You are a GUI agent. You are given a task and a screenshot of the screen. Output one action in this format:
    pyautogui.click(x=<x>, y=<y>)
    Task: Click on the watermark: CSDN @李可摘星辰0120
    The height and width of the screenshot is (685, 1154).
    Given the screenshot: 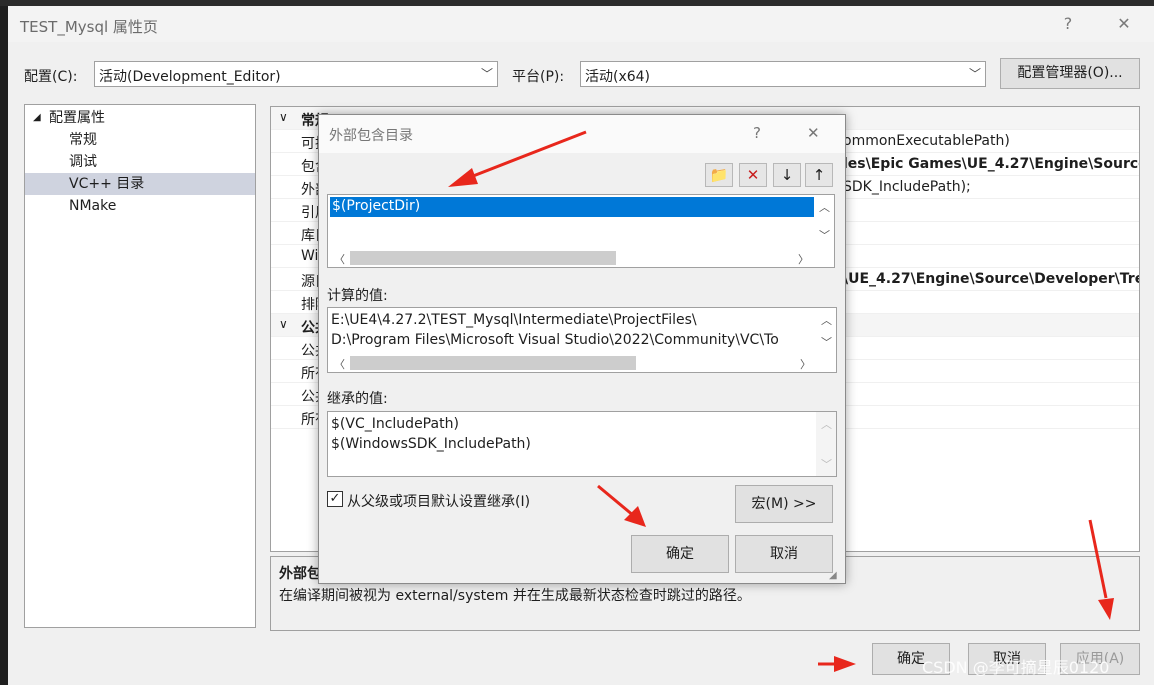 What is the action you would take?
    pyautogui.click(x=1016, y=667)
    